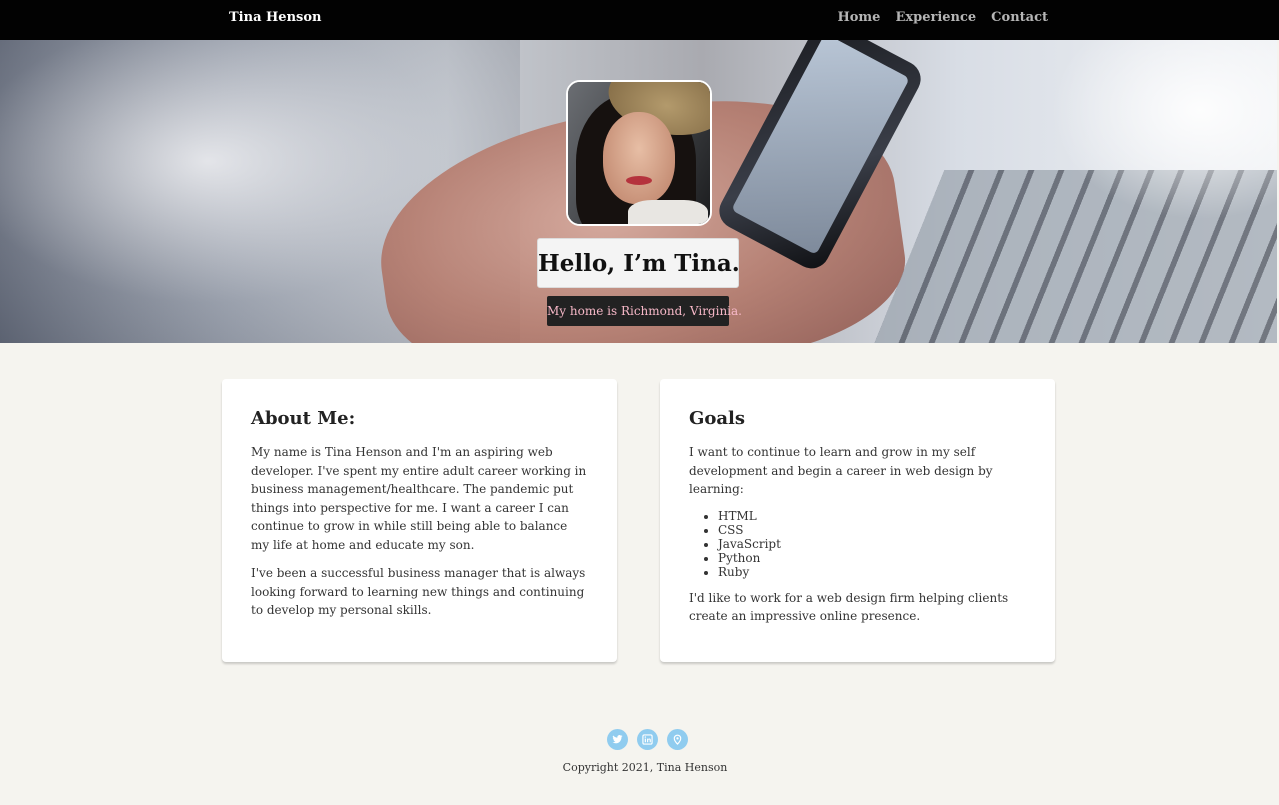 This screenshot has height=805, width=1279. I want to click on skill-item: Ruby, so click(872, 572).